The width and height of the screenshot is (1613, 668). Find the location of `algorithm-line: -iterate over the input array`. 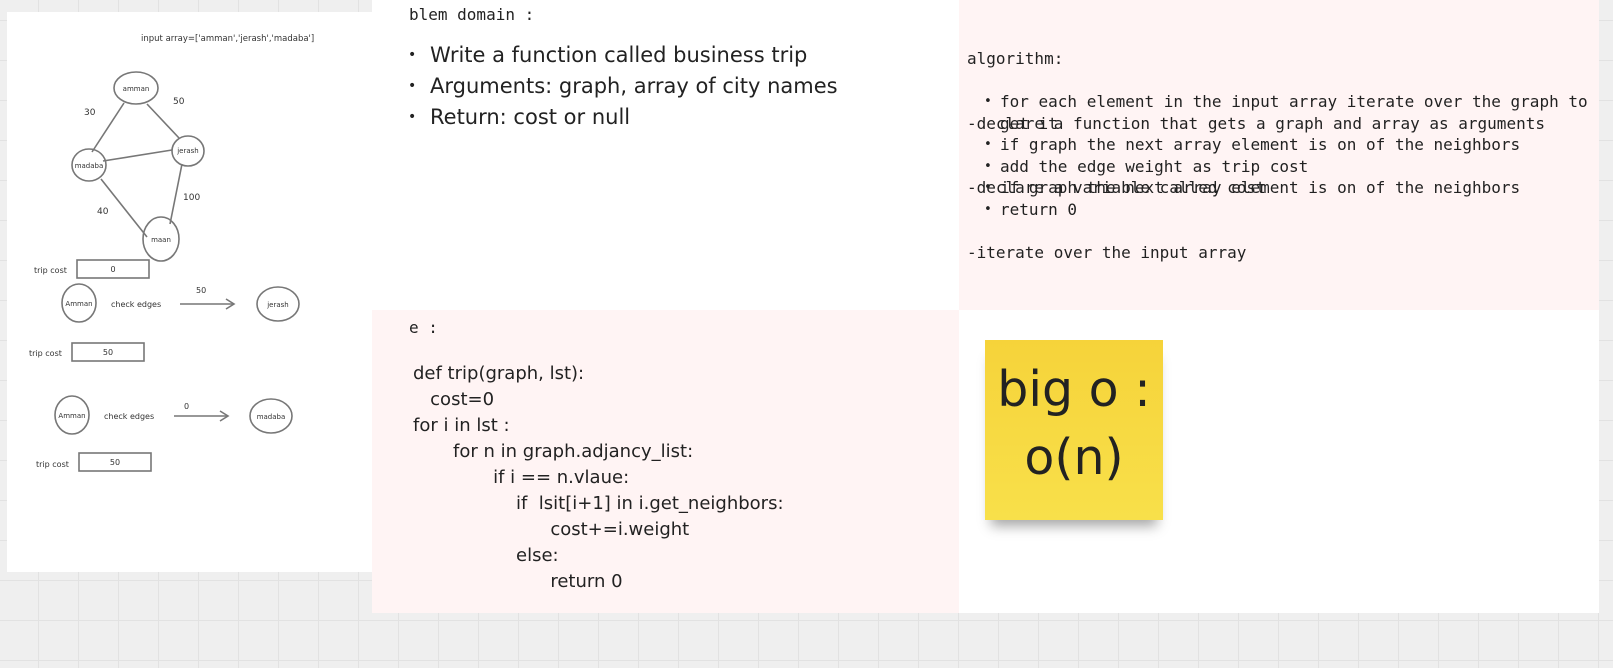

algorithm-line: -iterate over the input array is located at coordinates (1107, 252).